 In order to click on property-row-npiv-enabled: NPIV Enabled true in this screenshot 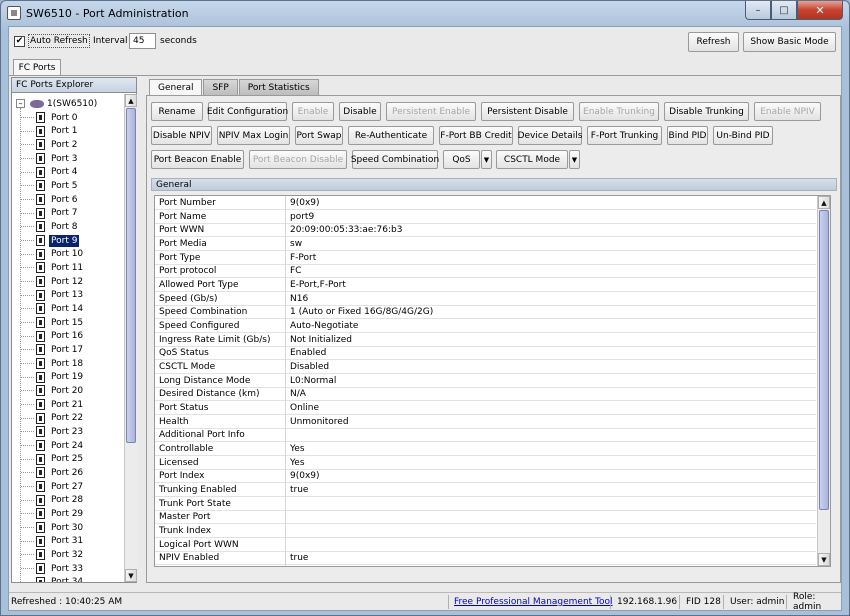, I will do `click(485, 558)`.